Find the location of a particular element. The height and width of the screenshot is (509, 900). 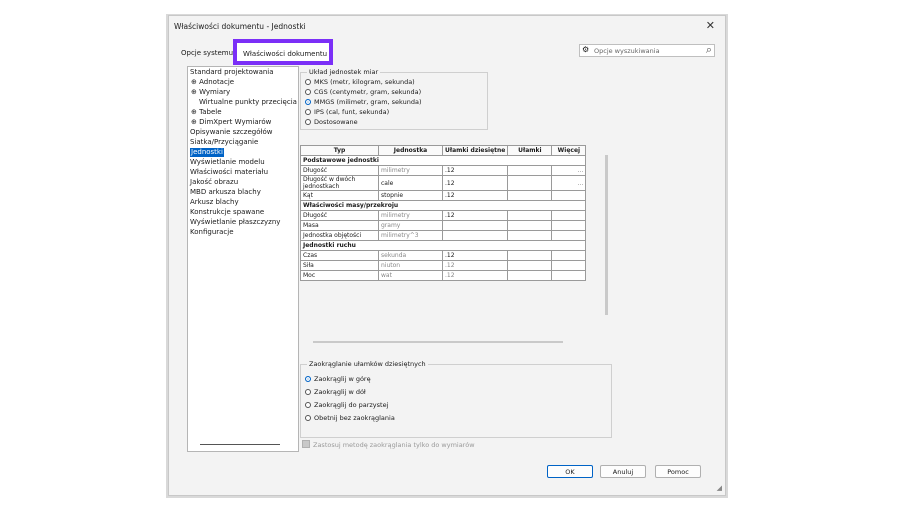

close-icon: ✕ is located at coordinates (710, 25).